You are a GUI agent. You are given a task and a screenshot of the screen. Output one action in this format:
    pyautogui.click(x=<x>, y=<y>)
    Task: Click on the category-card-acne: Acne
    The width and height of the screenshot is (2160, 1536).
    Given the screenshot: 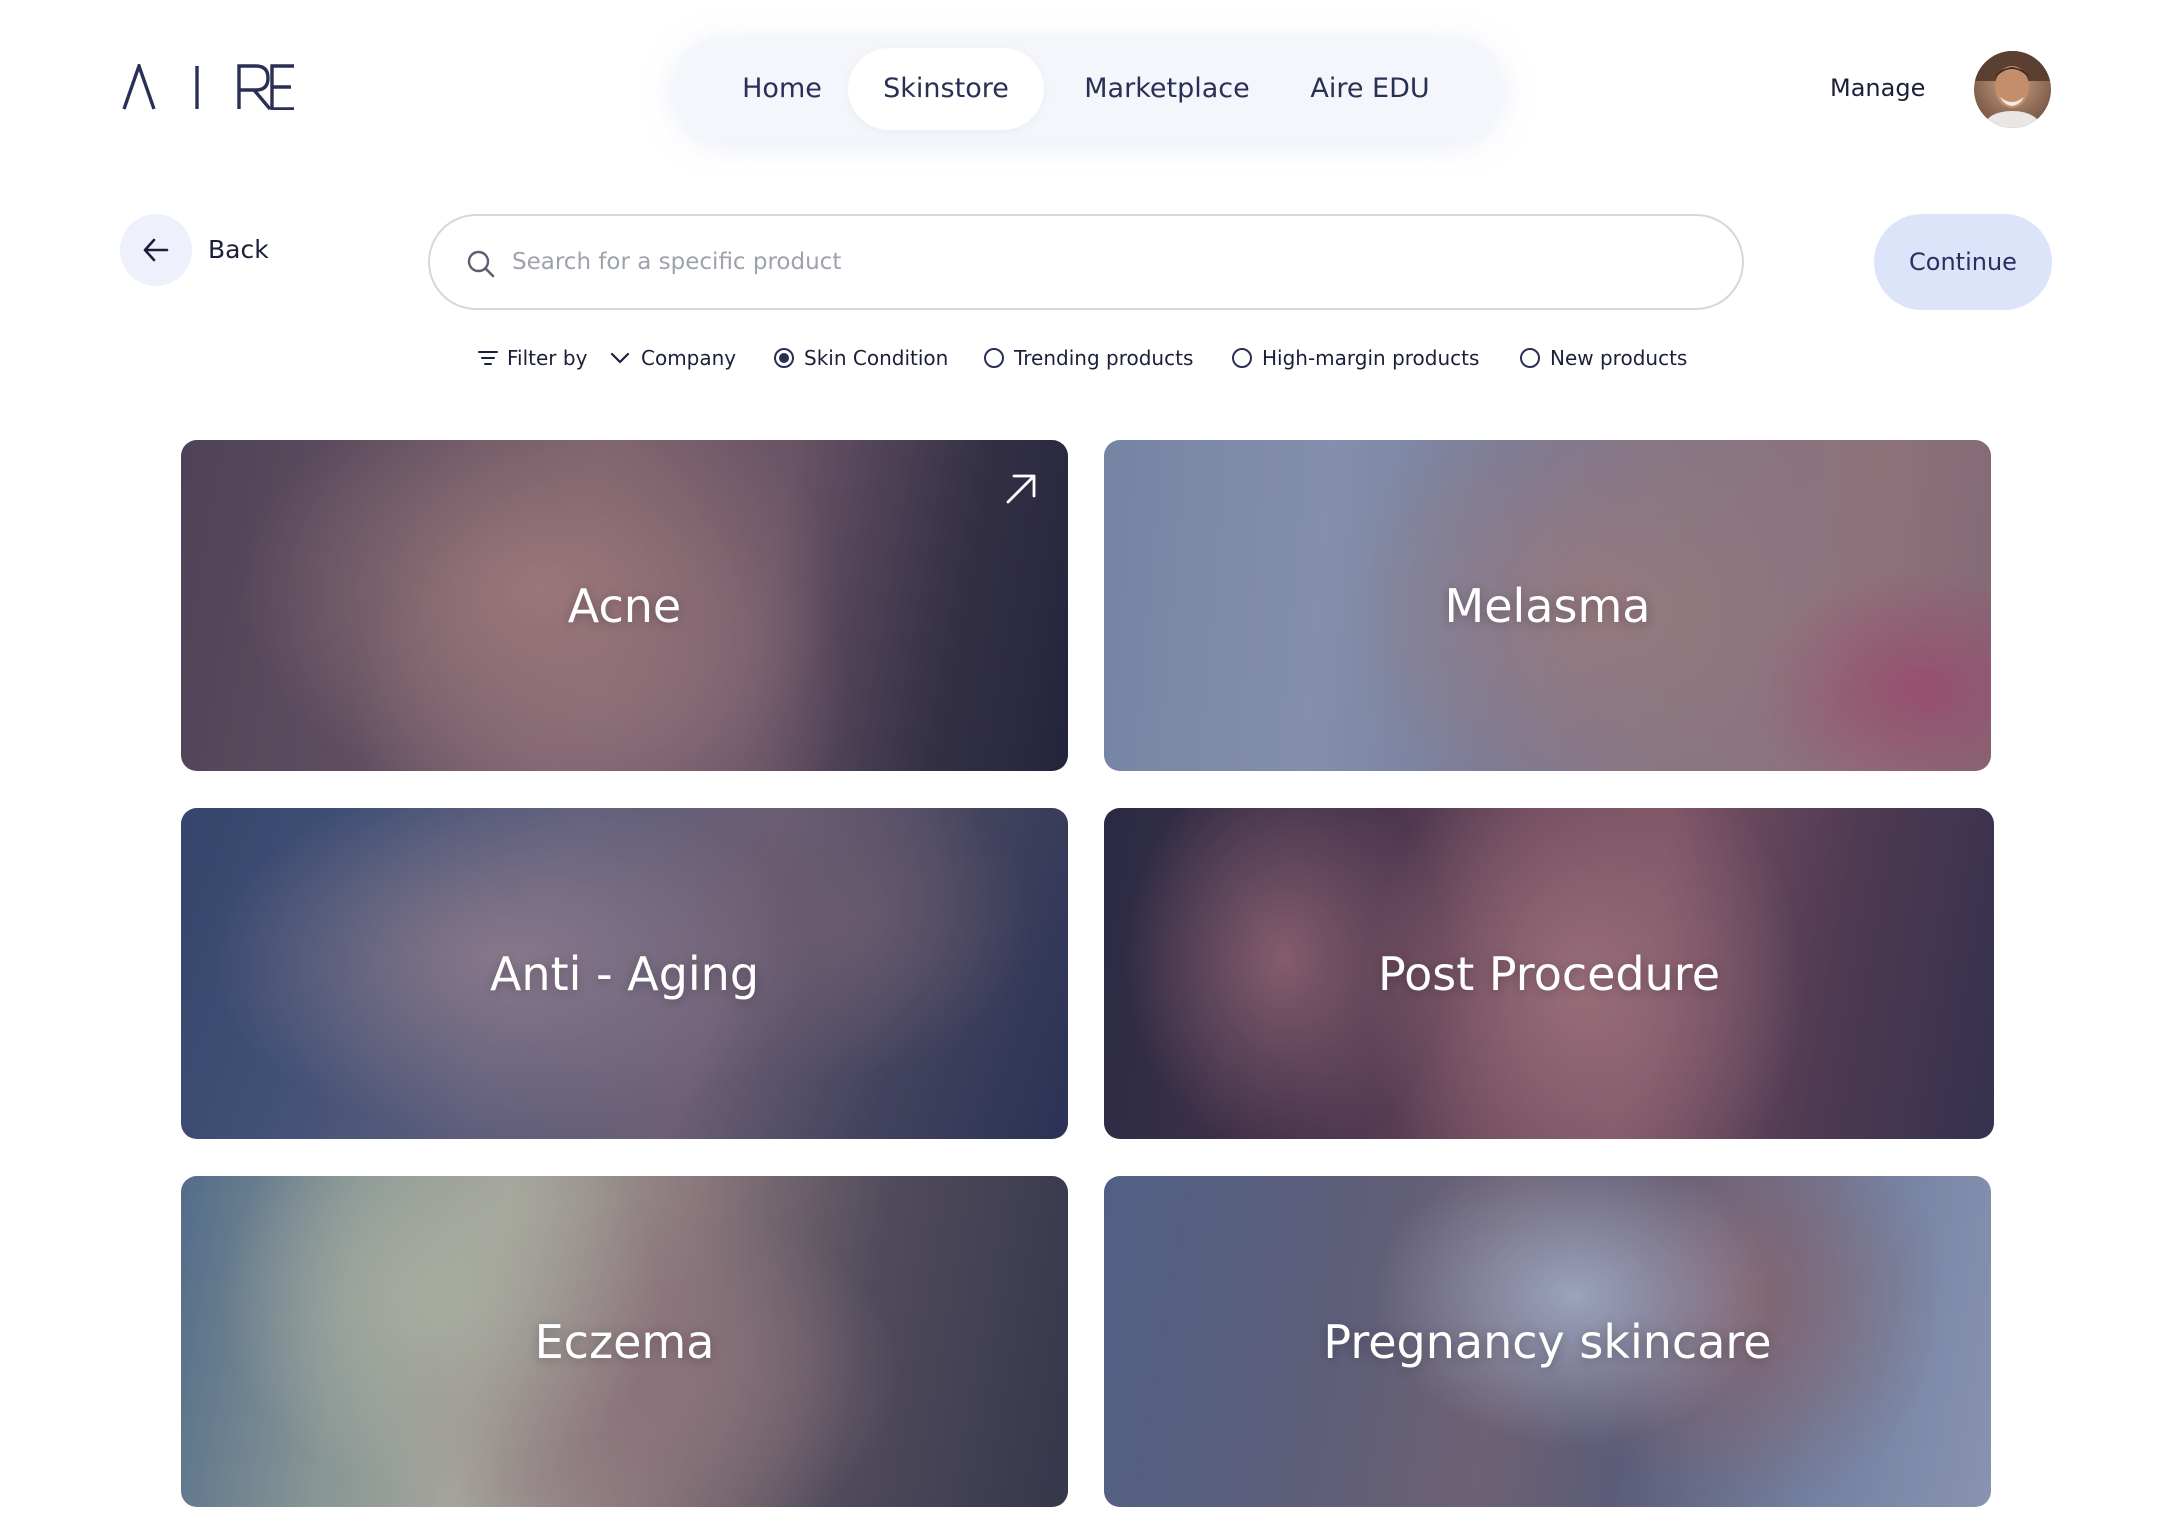 What is the action you would take?
    pyautogui.click(x=624, y=605)
    